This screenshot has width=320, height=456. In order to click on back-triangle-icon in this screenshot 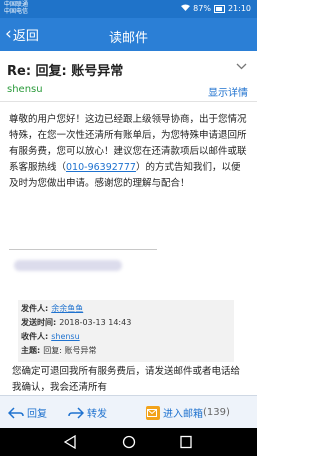, I will do `click(70, 442)`.